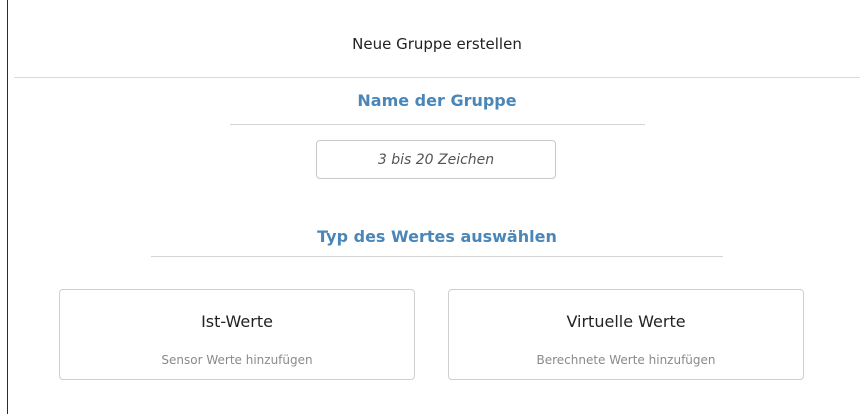  What do you see at coordinates (437, 100) in the screenshot?
I see `group-name-heading: Name der Gruppe` at bounding box center [437, 100].